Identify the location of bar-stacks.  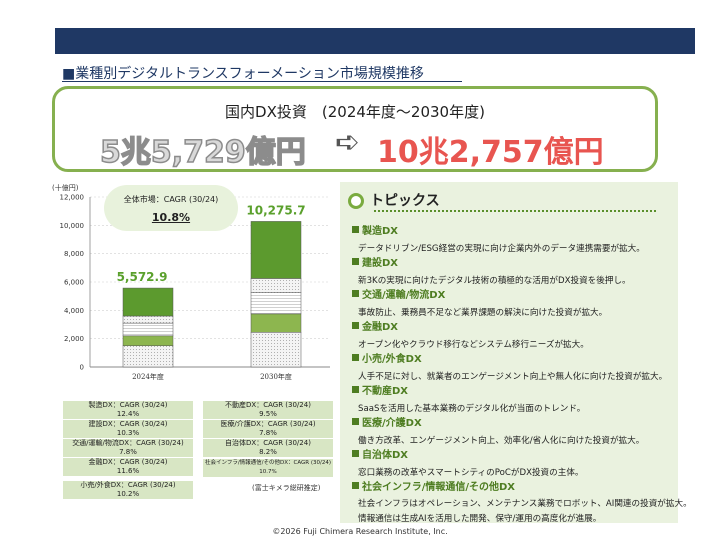
(212, 294).